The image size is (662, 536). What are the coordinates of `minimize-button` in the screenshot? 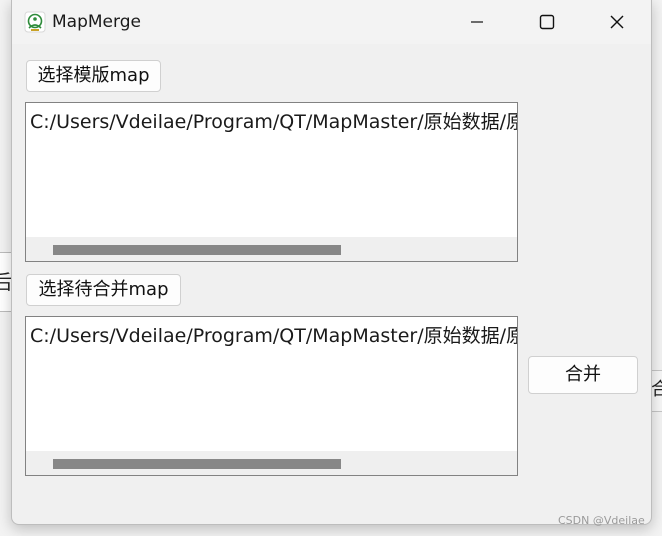 It's located at (477, 22).